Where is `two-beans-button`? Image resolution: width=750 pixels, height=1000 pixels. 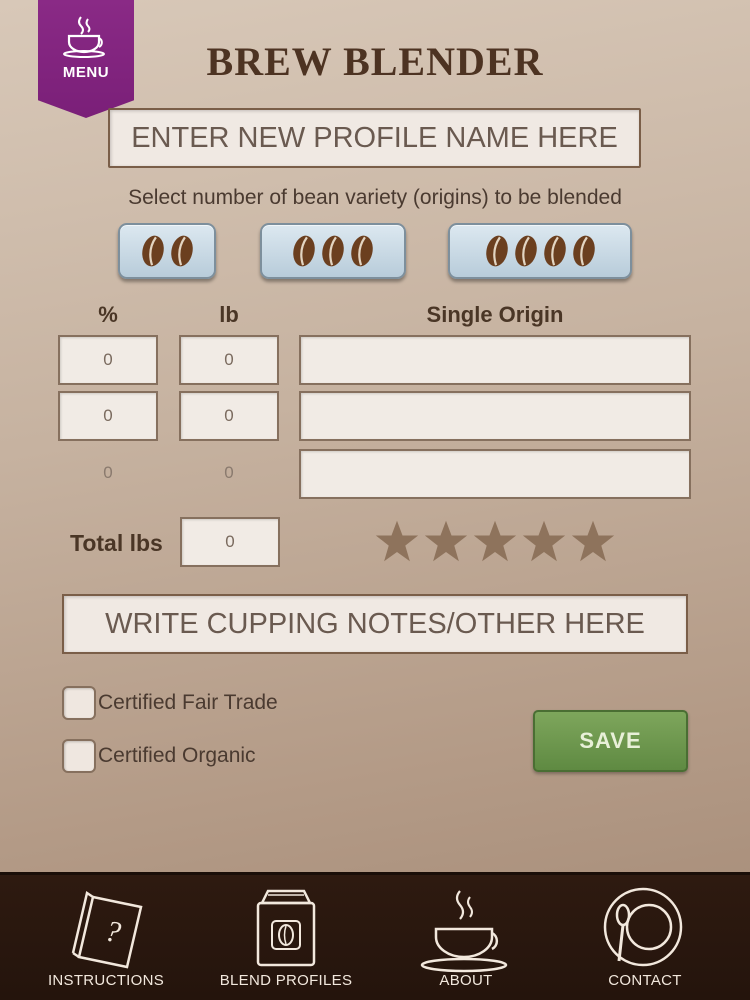 two-beans-button is located at coordinates (167, 251).